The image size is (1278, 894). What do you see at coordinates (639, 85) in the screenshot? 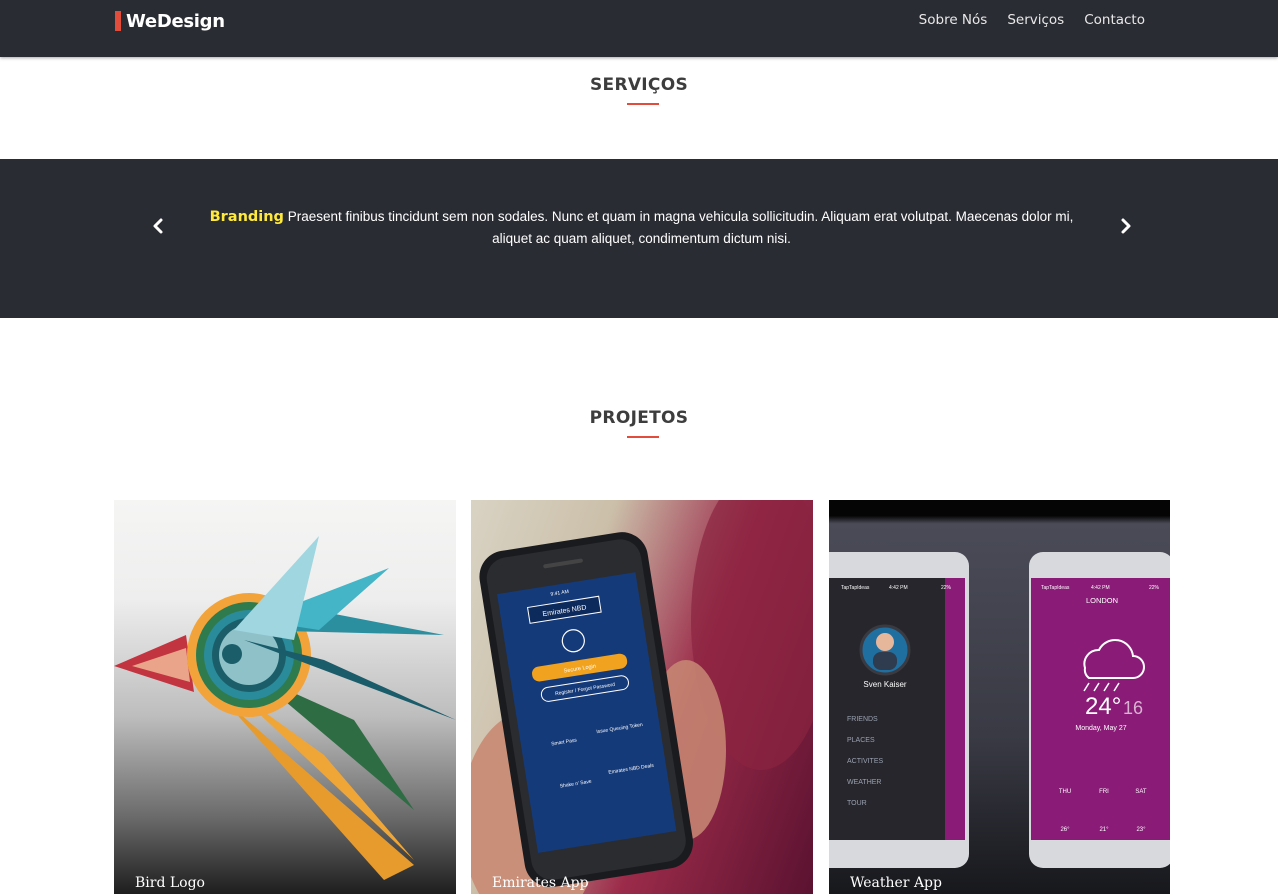
I see `services-title: SERVIÇOS` at bounding box center [639, 85].